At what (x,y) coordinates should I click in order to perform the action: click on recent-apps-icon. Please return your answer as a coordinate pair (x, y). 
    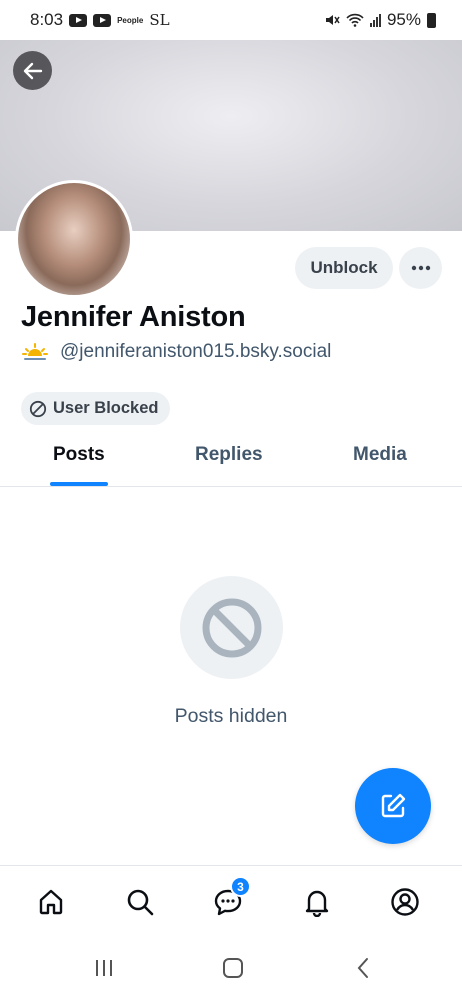
    Looking at the image, I should click on (104, 968).